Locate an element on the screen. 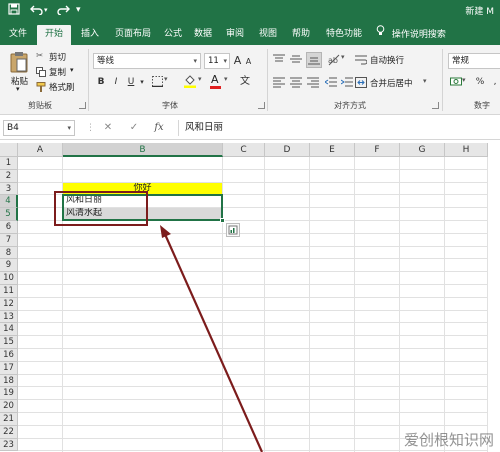 The height and width of the screenshot is (452, 500). font-size-select: 11 ▾ is located at coordinates (217, 61).